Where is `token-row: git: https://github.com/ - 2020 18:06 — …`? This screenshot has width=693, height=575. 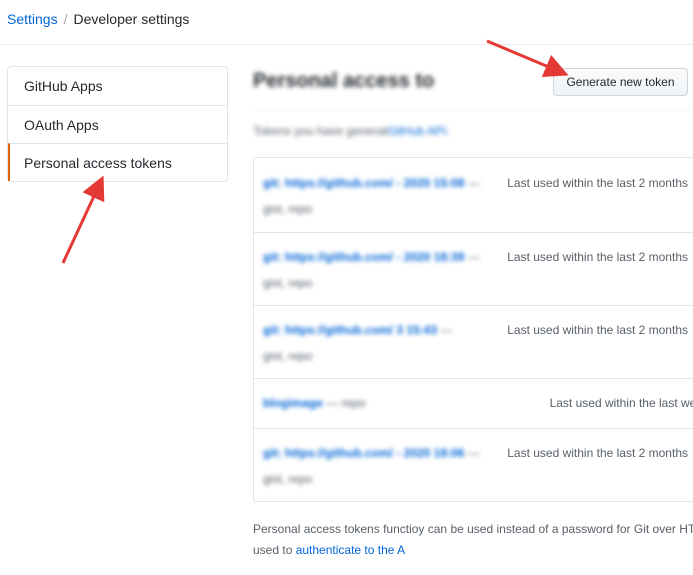
token-row: git: https://github.com/ - 2020 18:06 — … is located at coordinates (473, 465).